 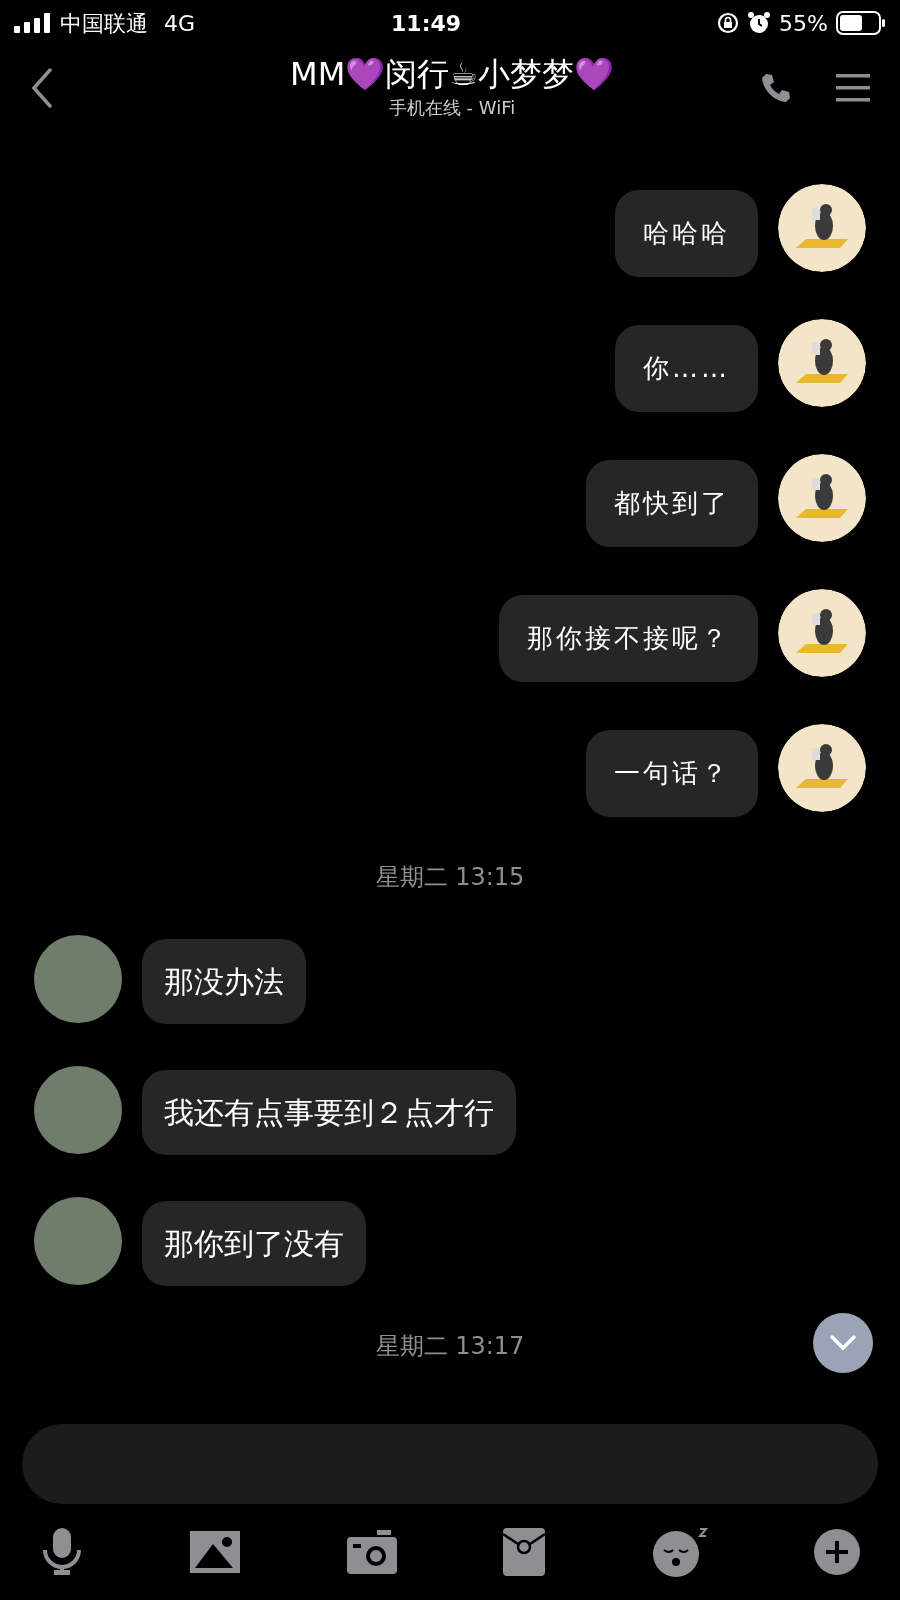 I want to click on add-icon, so click(x=836, y=1552).